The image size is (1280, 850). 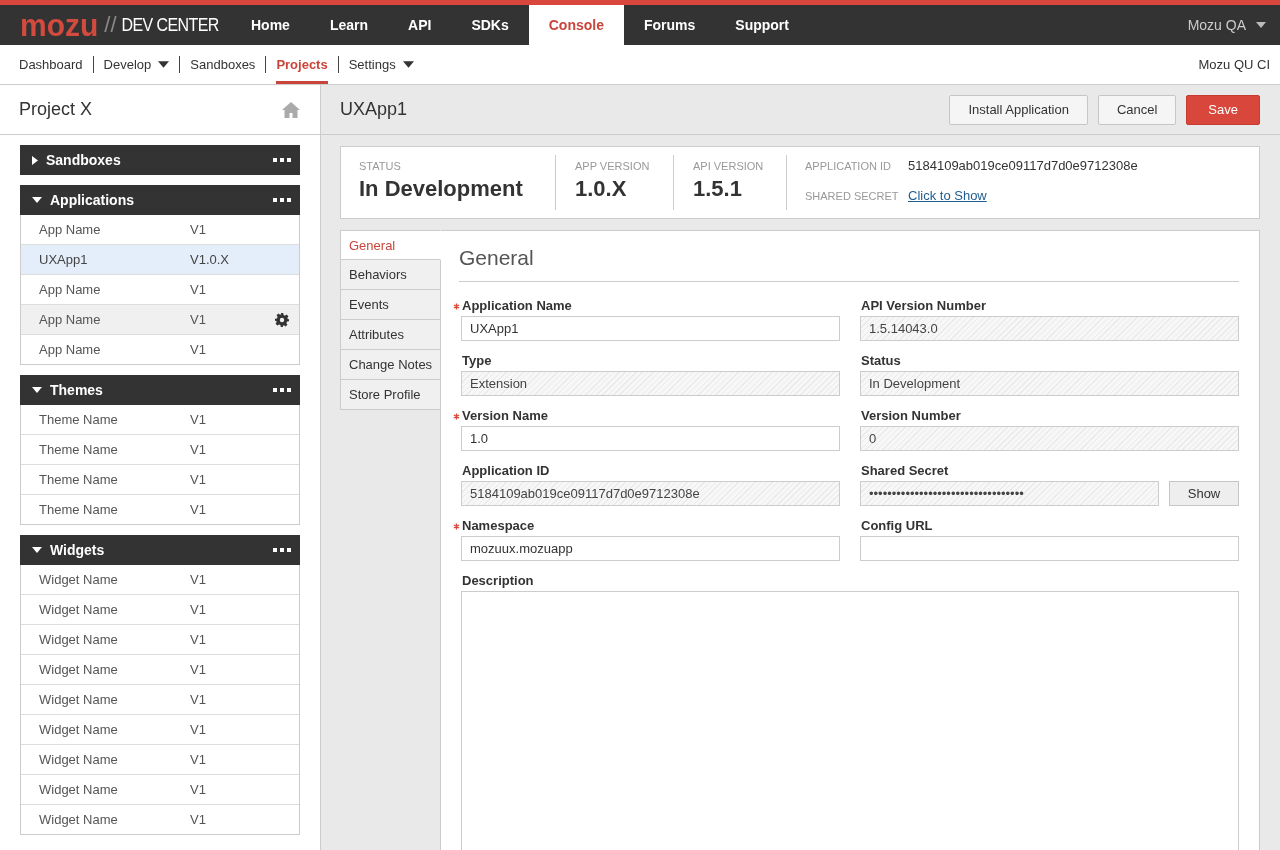 I want to click on nav-link: Sandboxes, so click(x=223, y=64).